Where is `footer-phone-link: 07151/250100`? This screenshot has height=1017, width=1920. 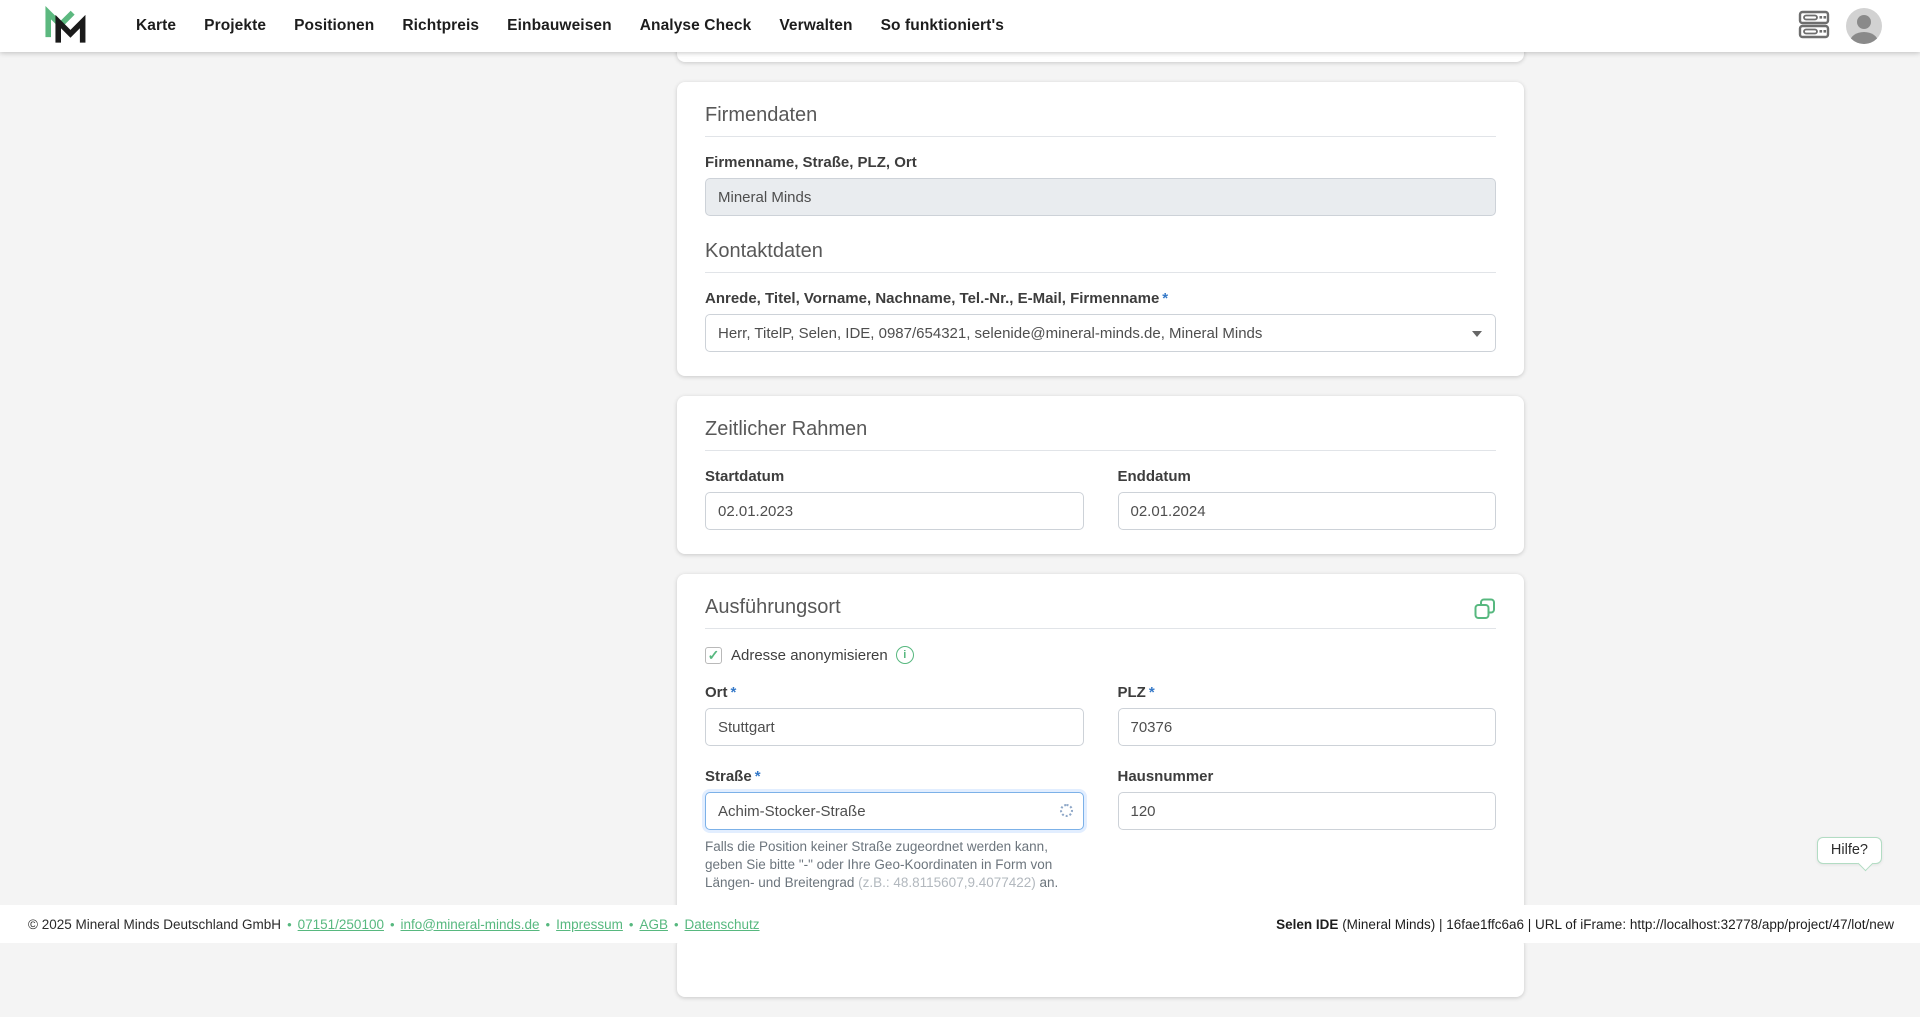
footer-phone-link: 07151/250100 is located at coordinates (341, 924).